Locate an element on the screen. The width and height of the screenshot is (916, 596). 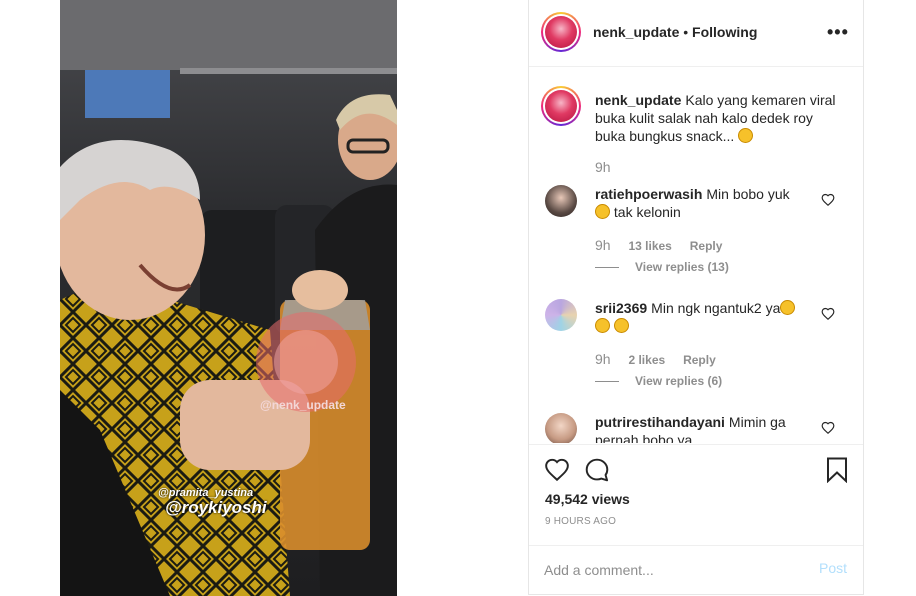
comment-likes: 13 likes is located at coordinates (649, 246).